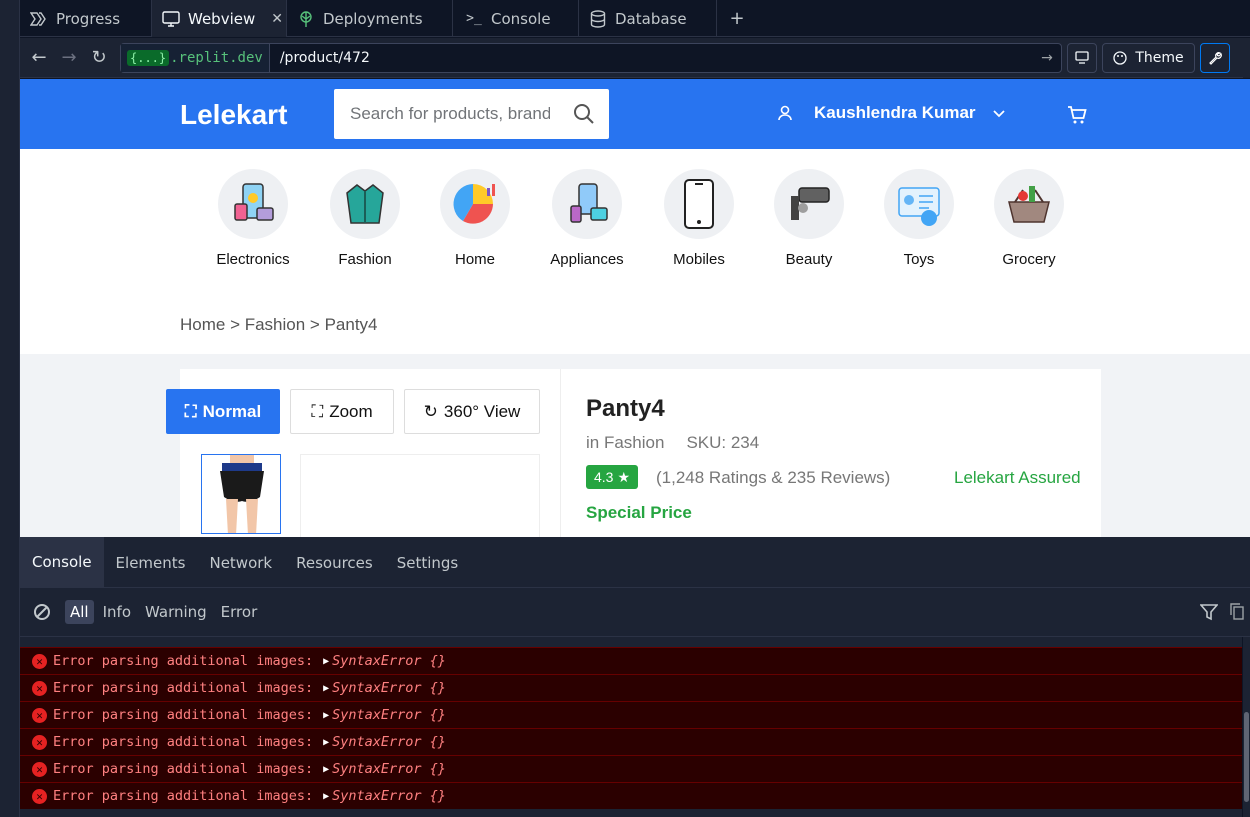  Describe the element at coordinates (239, 612) in the screenshot. I see `filter-error: Error` at that location.